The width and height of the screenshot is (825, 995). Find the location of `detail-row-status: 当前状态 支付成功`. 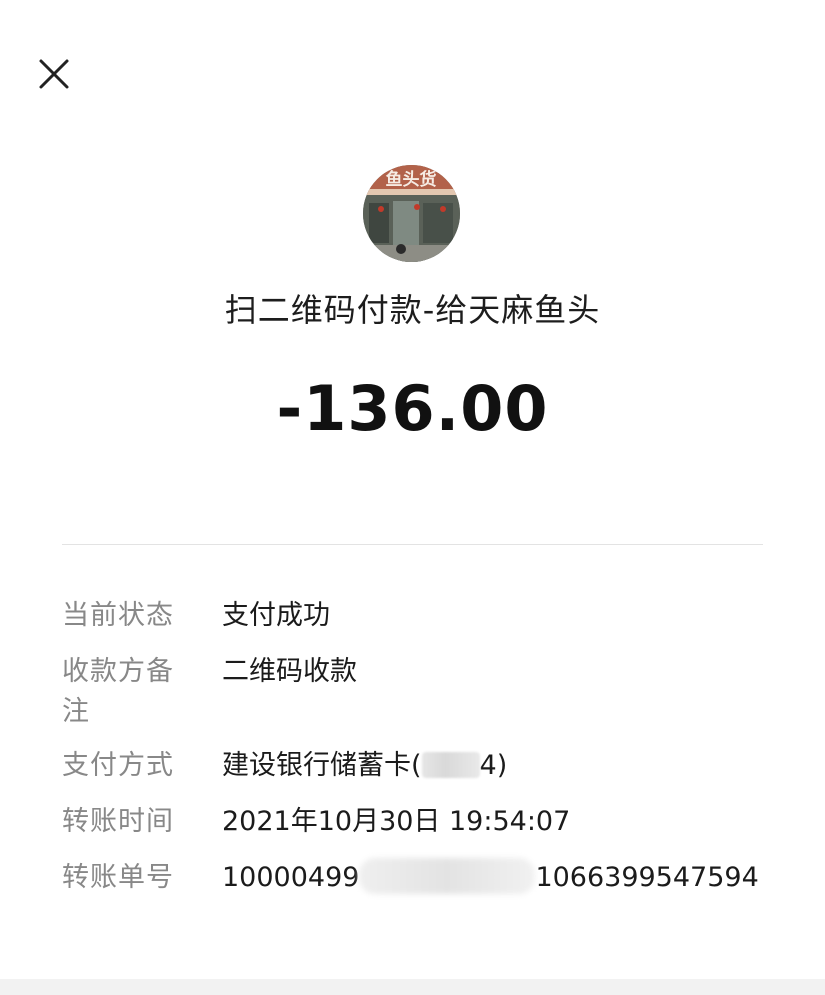

detail-row-status: 当前状态 支付成功 is located at coordinates (422, 616).